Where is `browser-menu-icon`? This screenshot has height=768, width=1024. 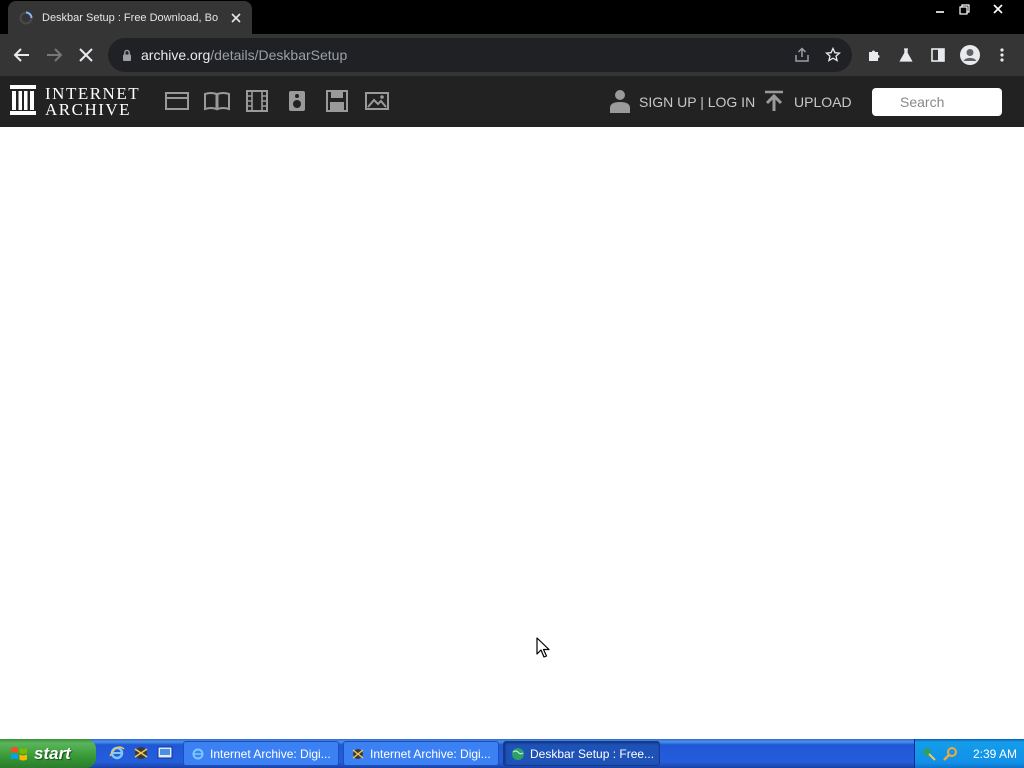 browser-menu-icon is located at coordinates (1002, 55).